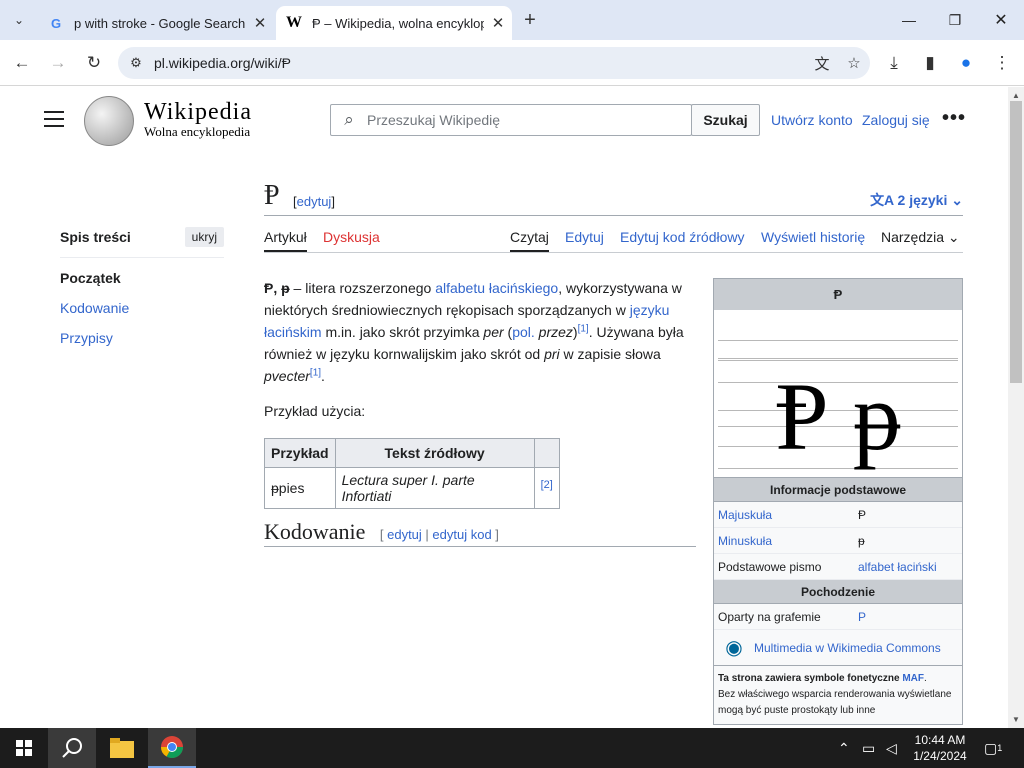 Image resolution: width=1024 pixels, height=768 pixels. I want to click on section-edit: [ edytuj | edytuj kod ], so click(439, 534).